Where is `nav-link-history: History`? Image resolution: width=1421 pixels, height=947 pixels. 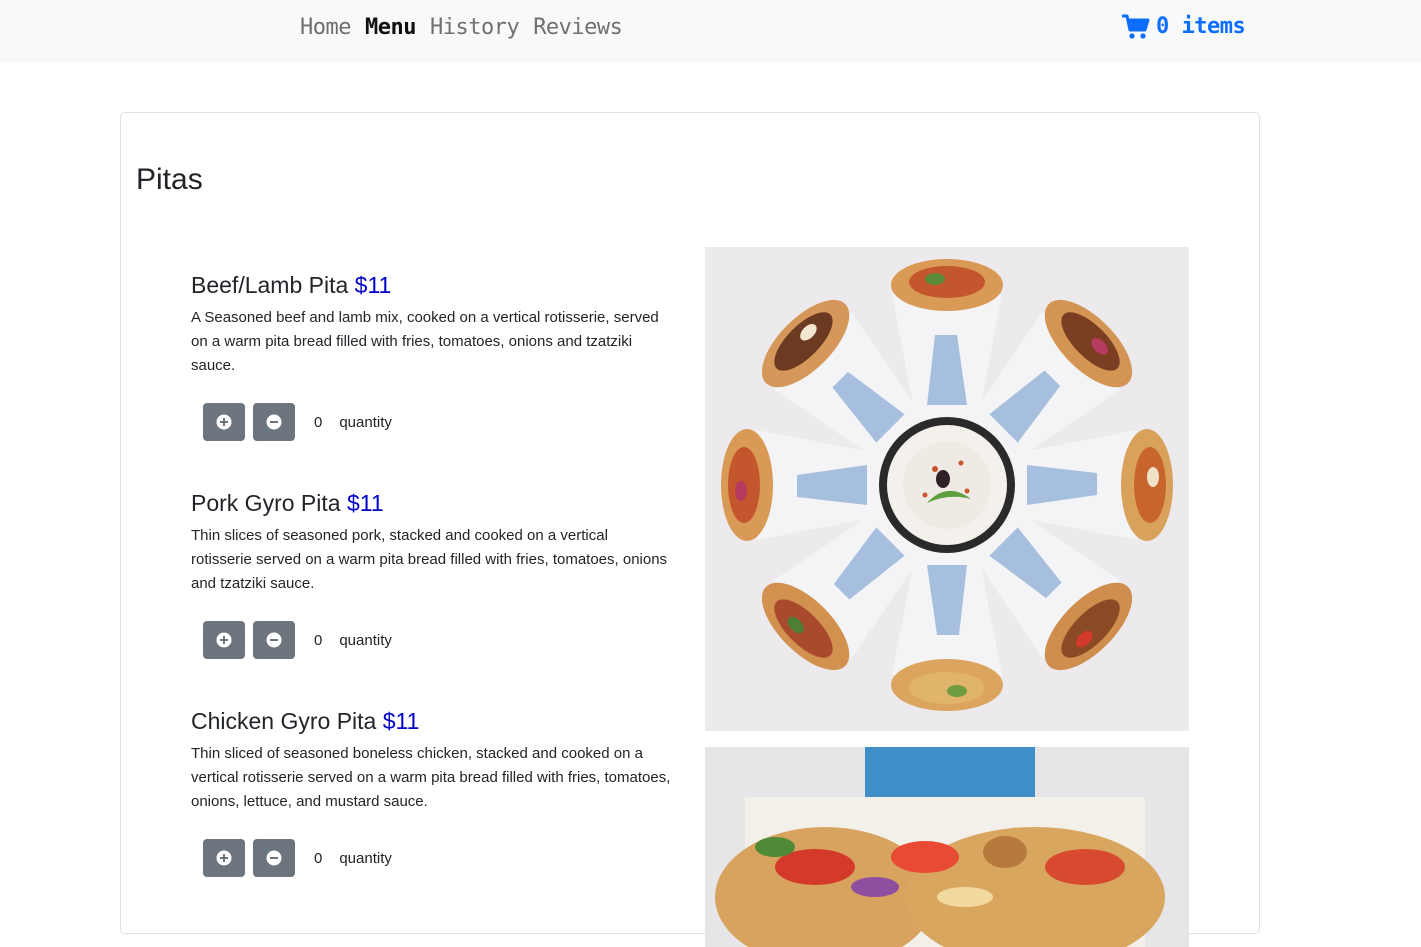
nav-link-history: History is located at coordinates (475, 28).